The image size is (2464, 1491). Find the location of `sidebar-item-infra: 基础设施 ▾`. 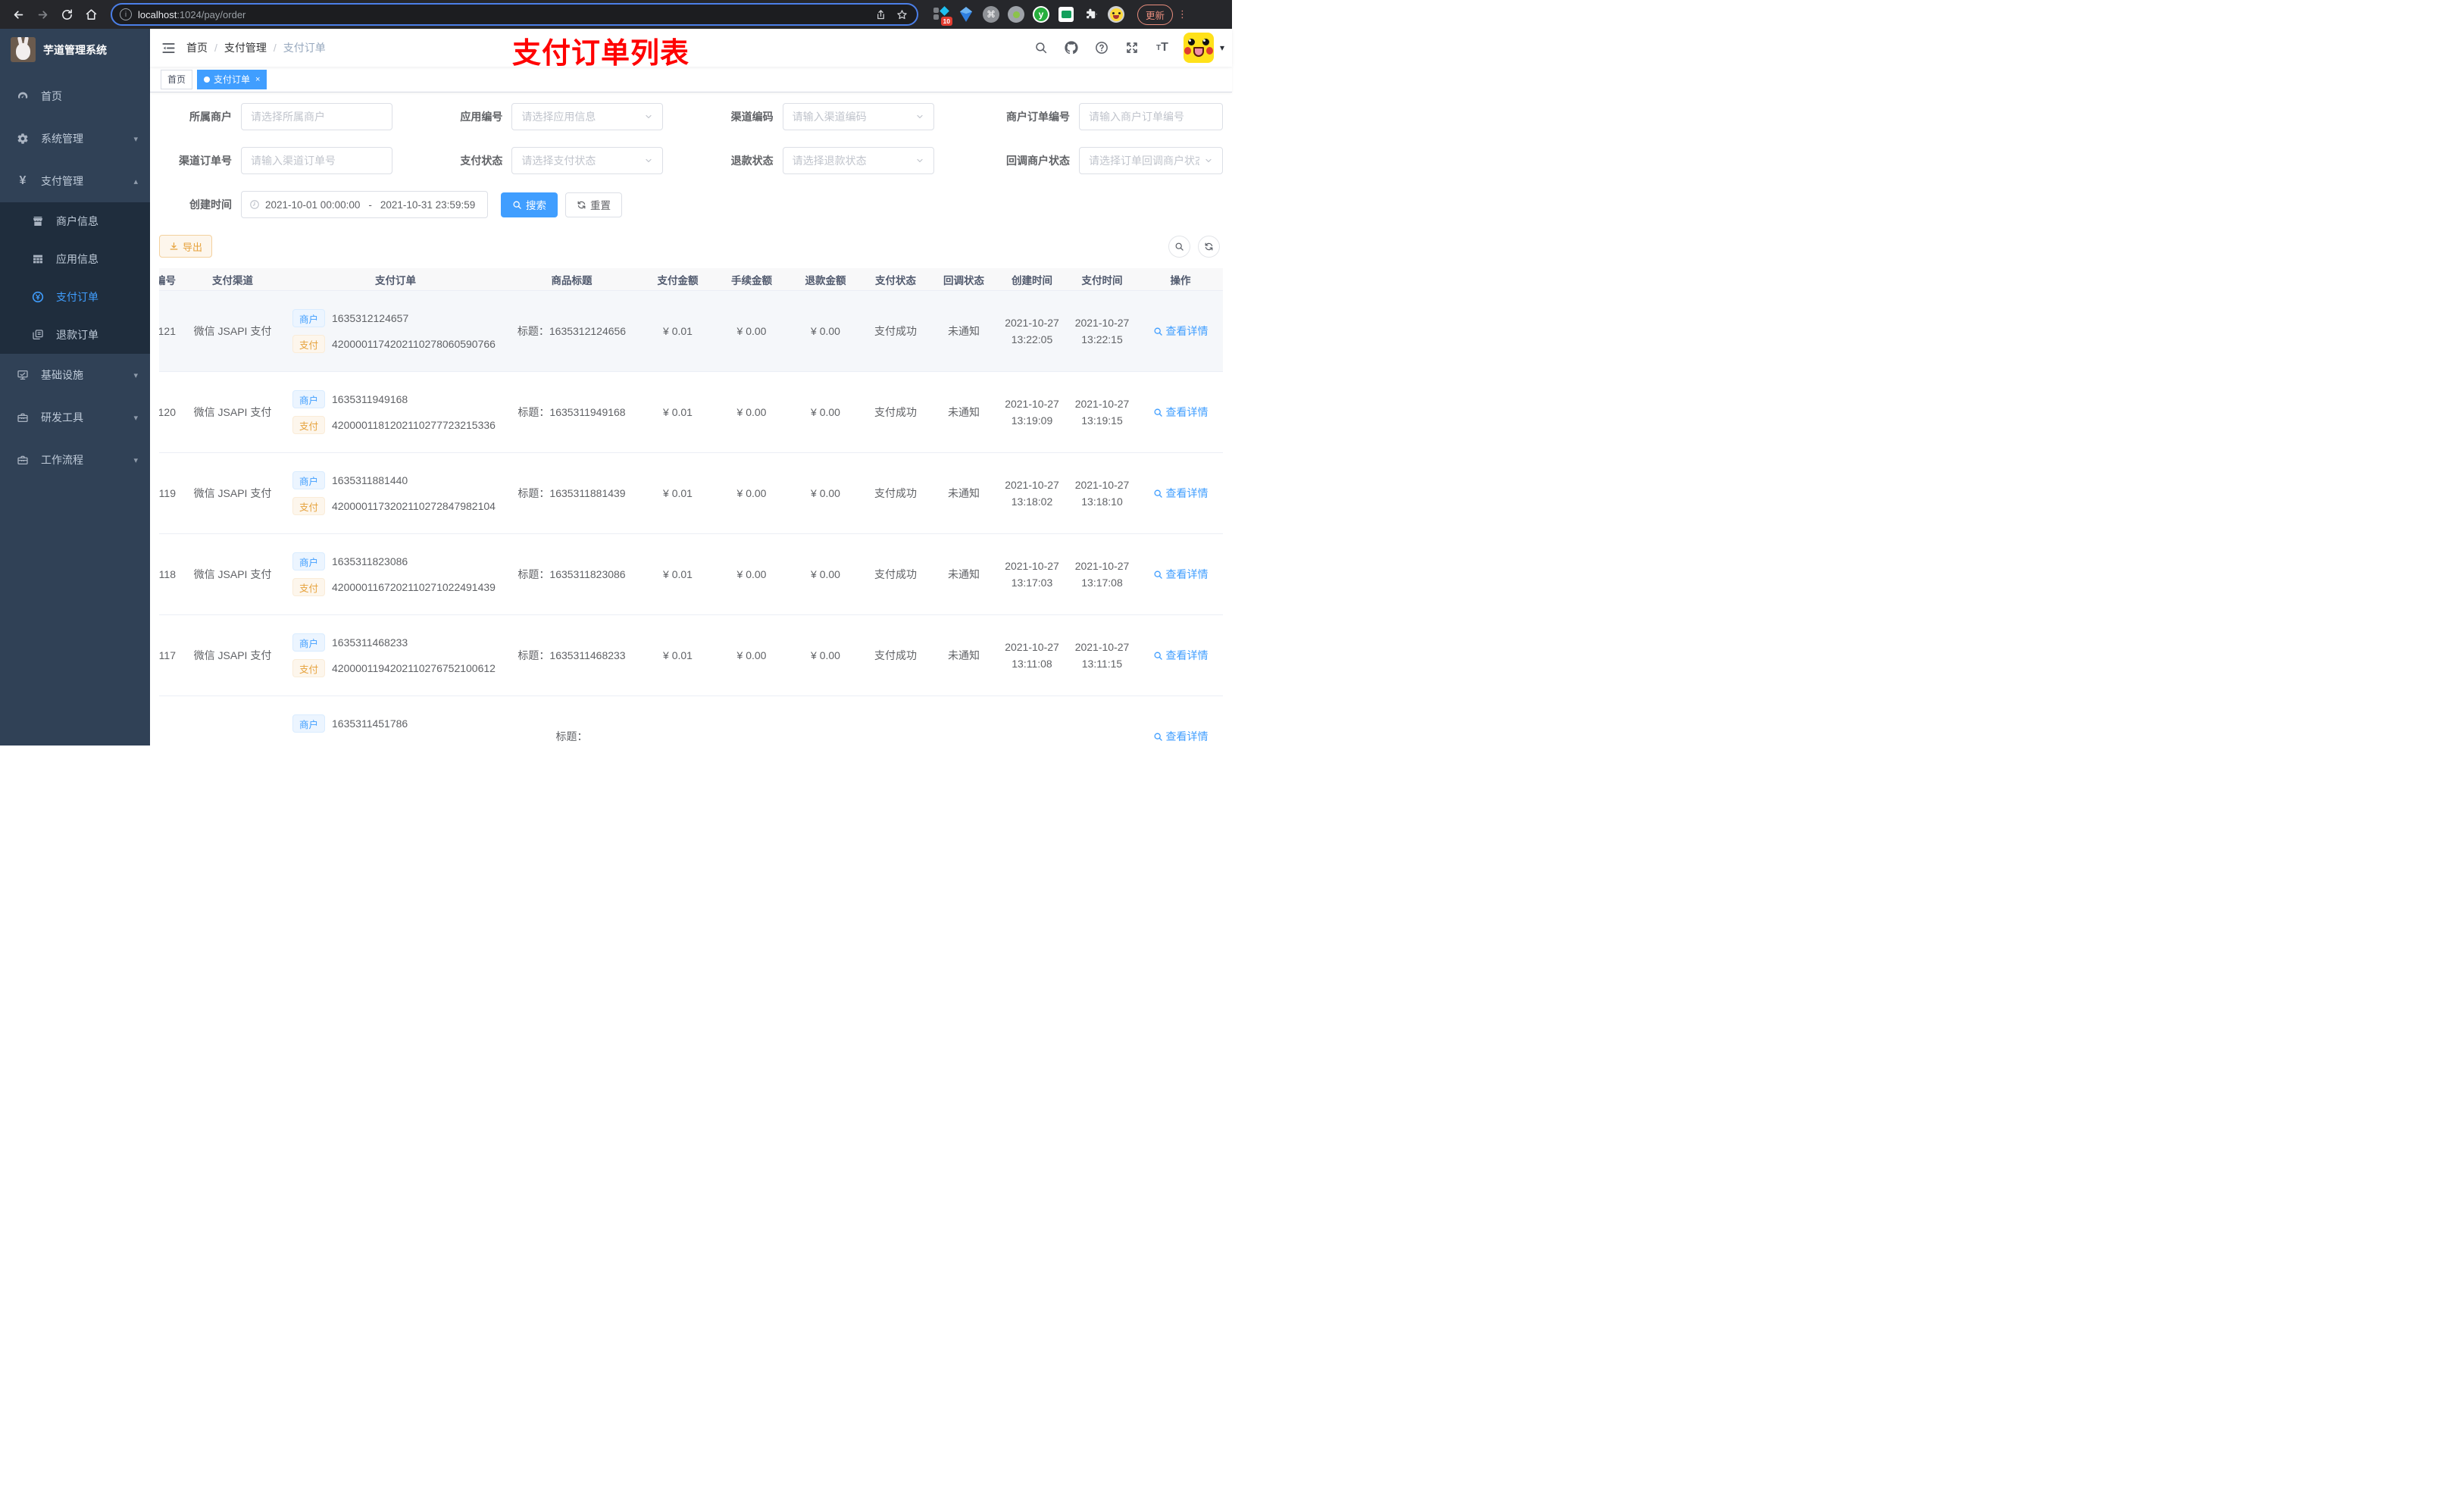

sidebar-item-infra: 基础设施 ▾ is located at coordinates (75, 375).